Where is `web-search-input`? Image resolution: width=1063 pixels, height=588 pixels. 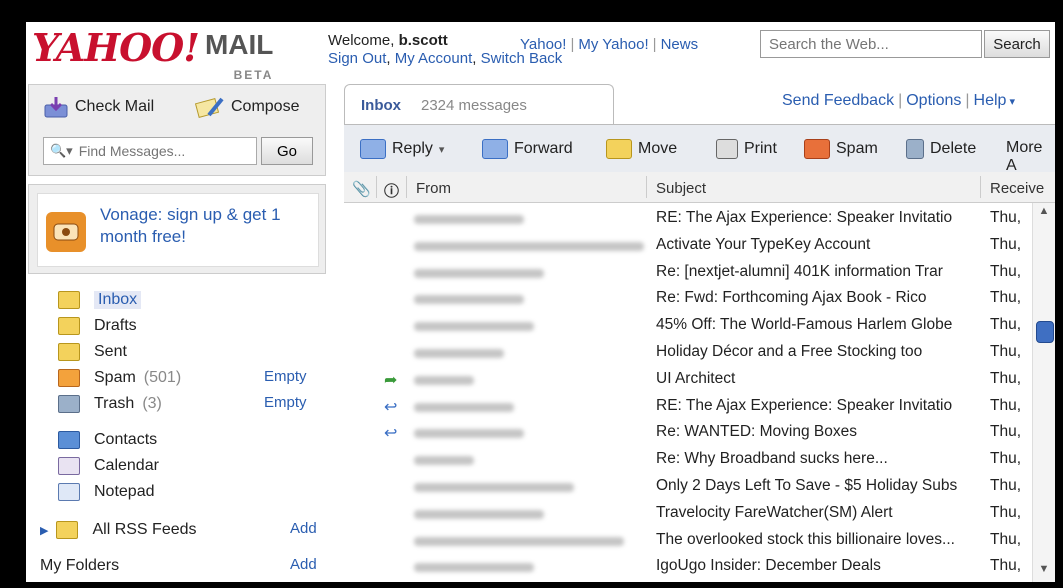 web-search-input is located at coordinates (871, 44).